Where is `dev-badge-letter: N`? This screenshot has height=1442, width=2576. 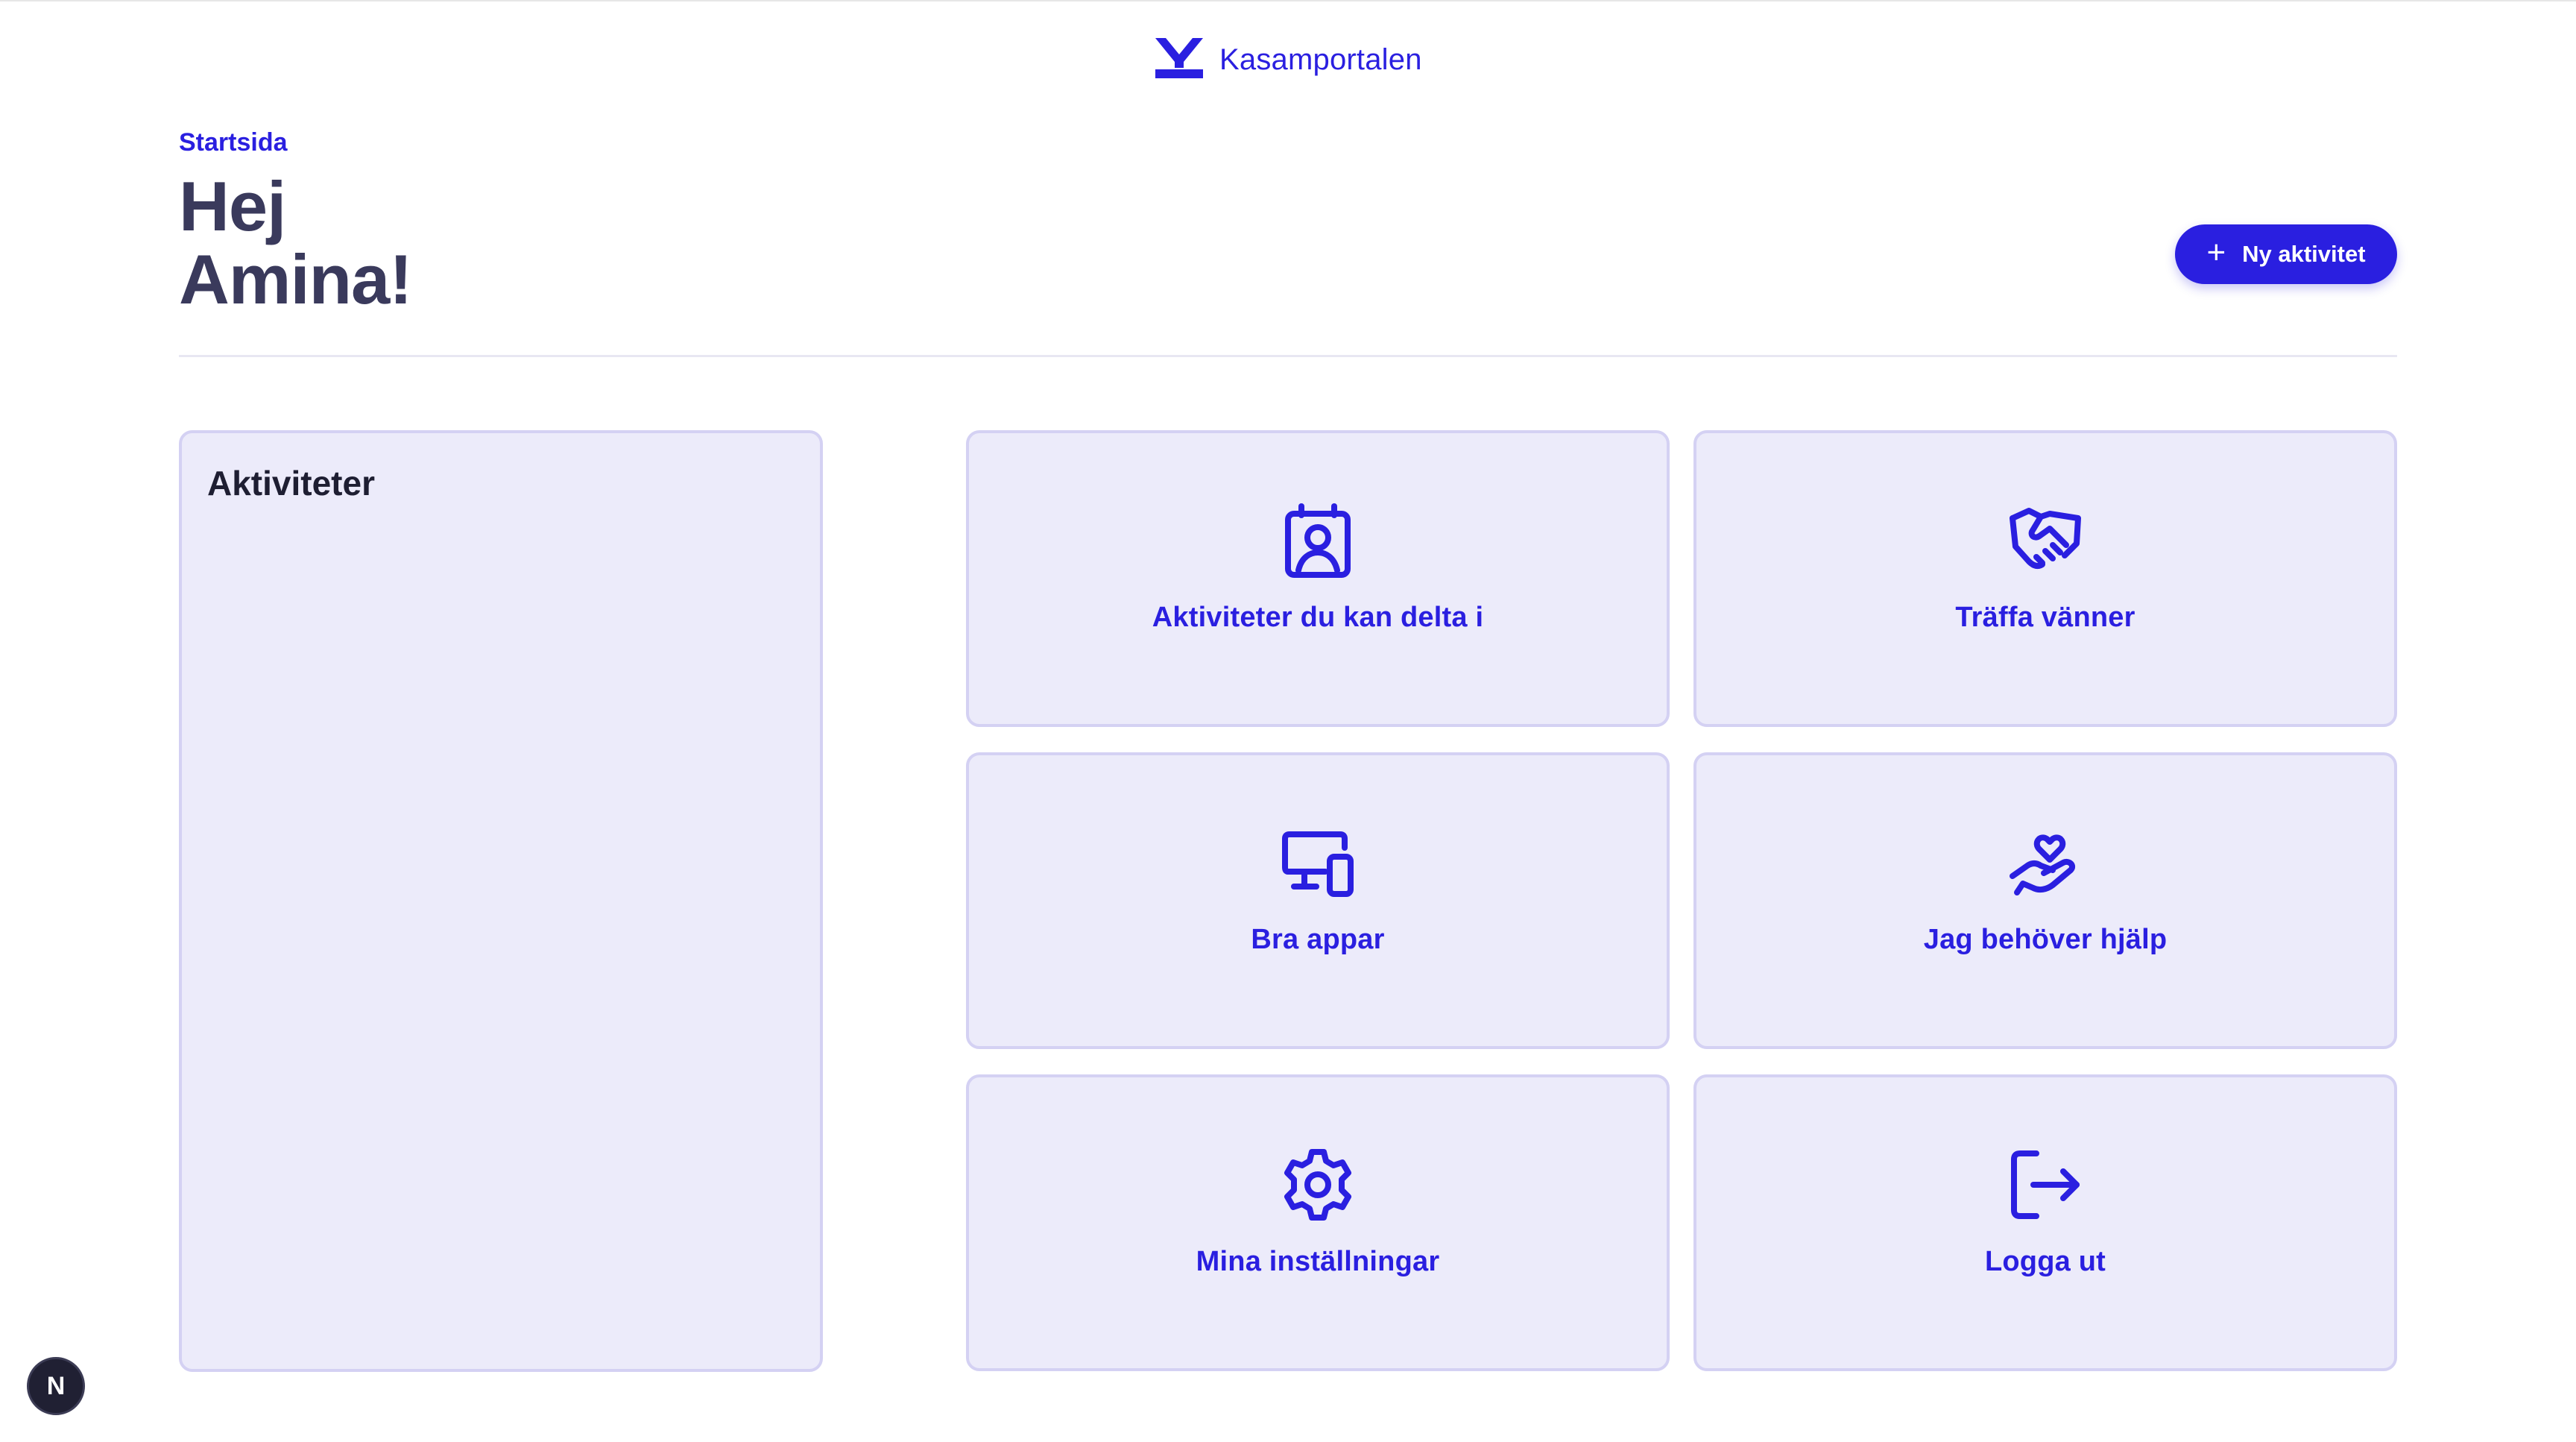
dev-badge-letter: N is located at coordinates (56, 1386).